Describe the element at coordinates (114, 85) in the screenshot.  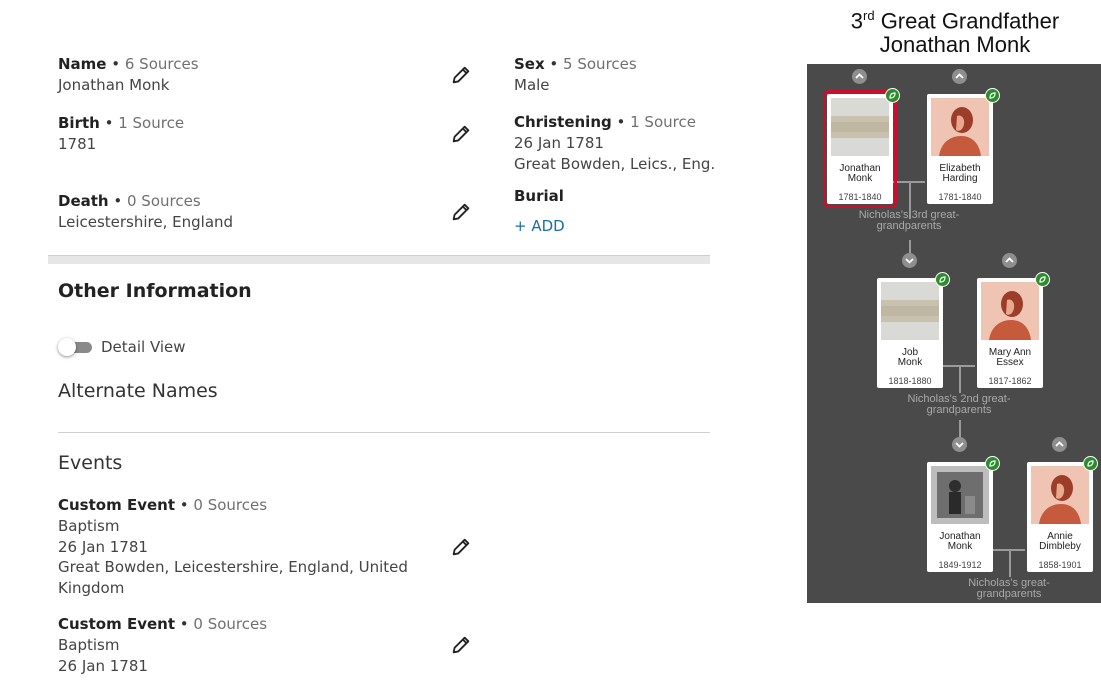
I see `name-value: Jonathan Monk` at that location.